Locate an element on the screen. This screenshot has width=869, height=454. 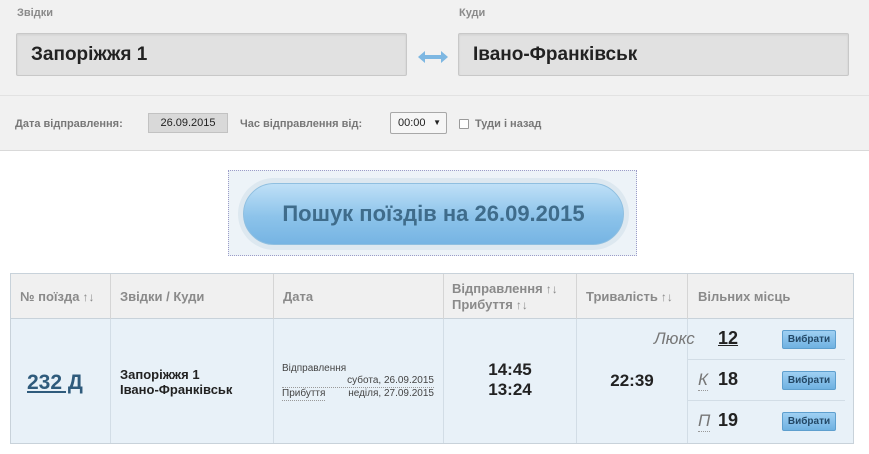
swap-stations-icon is located at coordinates (433, 57).